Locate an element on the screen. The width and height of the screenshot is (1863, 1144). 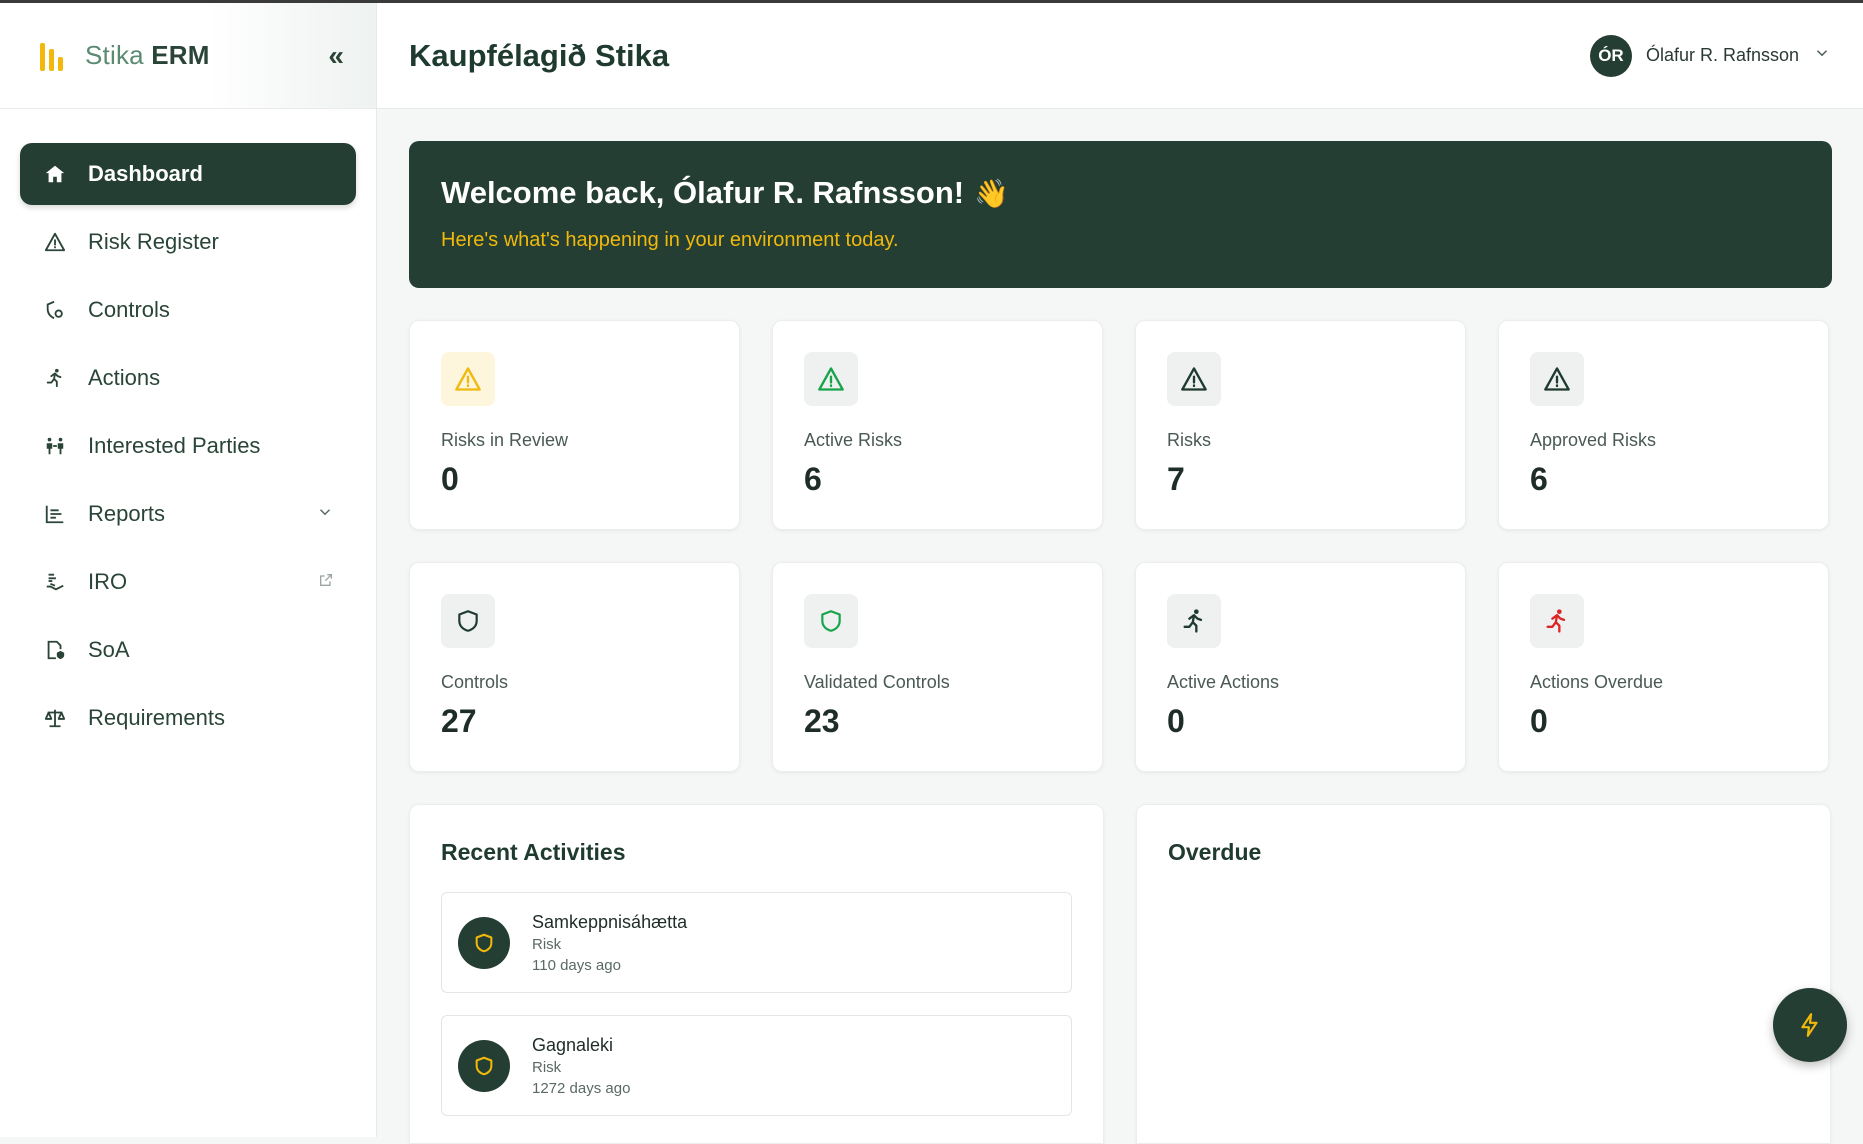
activity-title: Samkeppnisáhætta is located at coordinates (610, 921).